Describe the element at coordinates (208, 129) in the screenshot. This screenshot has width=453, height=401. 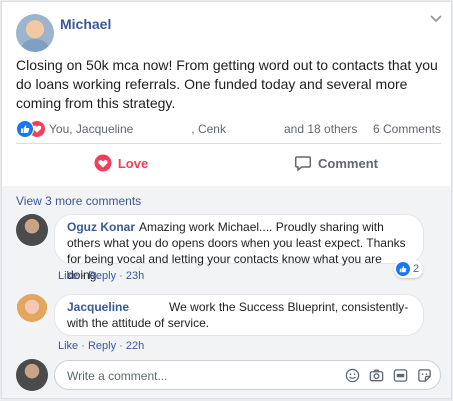
I see `reaction-names-part2: , Cenk` at that location.